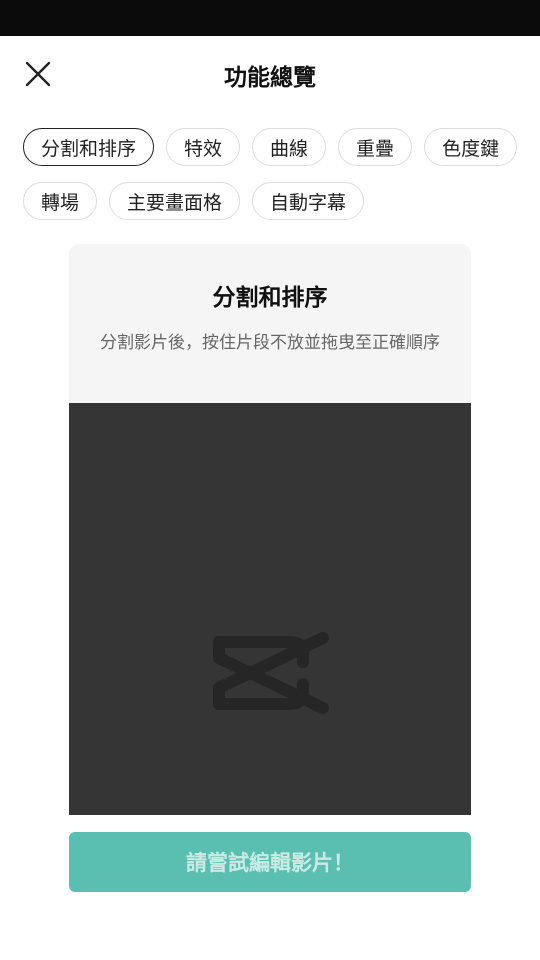 Image resolution: width=540 pixels, height=960 pixels. Describe the element at coordinates (89, 147) in the screenshot. I see `chip-split-and-sort: 分割和排序` at that location.